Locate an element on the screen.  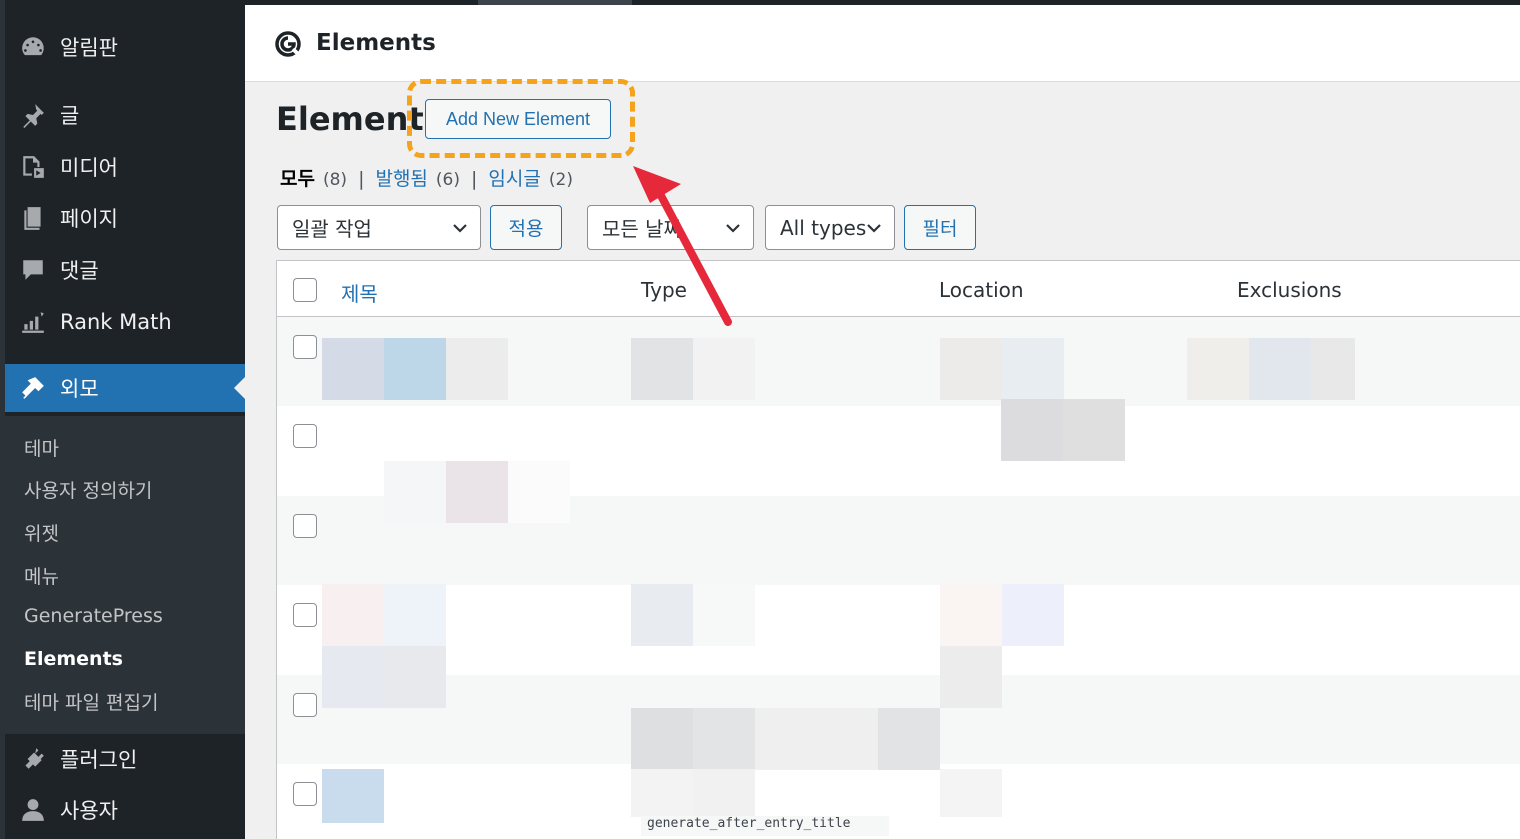
hook-tooltip: generate_after_entry_title is located at coordinates (765, 826).